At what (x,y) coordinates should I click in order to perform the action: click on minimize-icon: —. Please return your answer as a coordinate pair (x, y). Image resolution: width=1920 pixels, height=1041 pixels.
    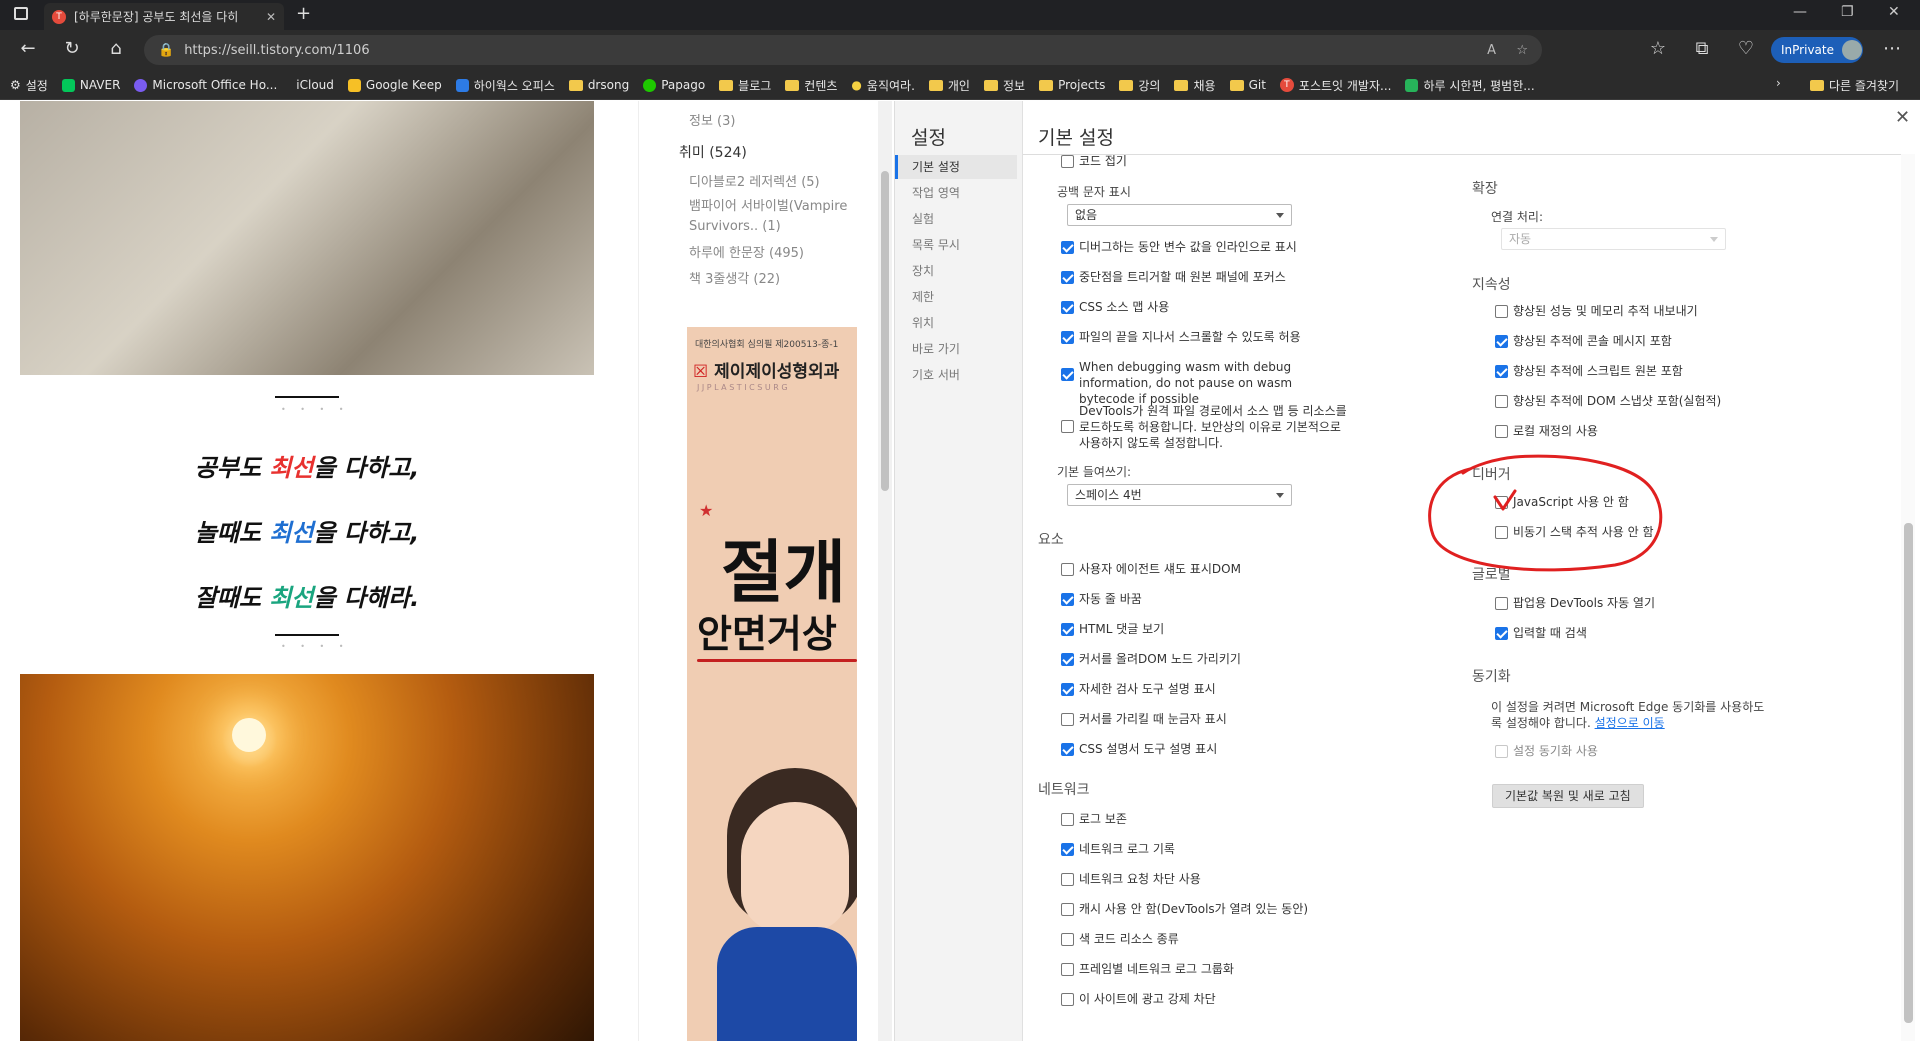
    Looking at the image, I should click on (1800, 12).